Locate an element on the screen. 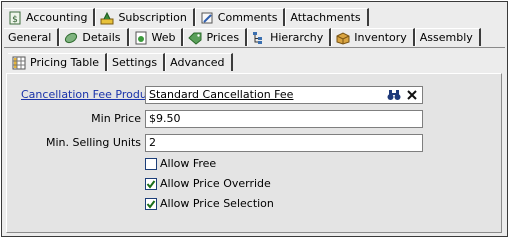  tab-hierarchy: Hierarchy is located at coordinates (289, 37).